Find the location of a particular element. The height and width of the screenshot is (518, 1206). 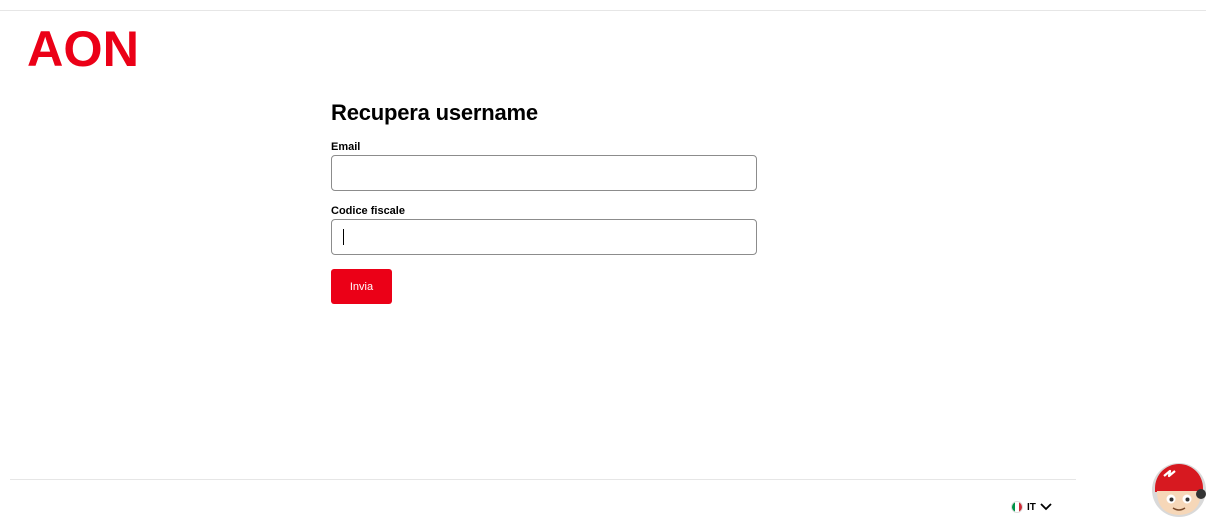

language-selector: IT is located at coordinates (1031, 507).